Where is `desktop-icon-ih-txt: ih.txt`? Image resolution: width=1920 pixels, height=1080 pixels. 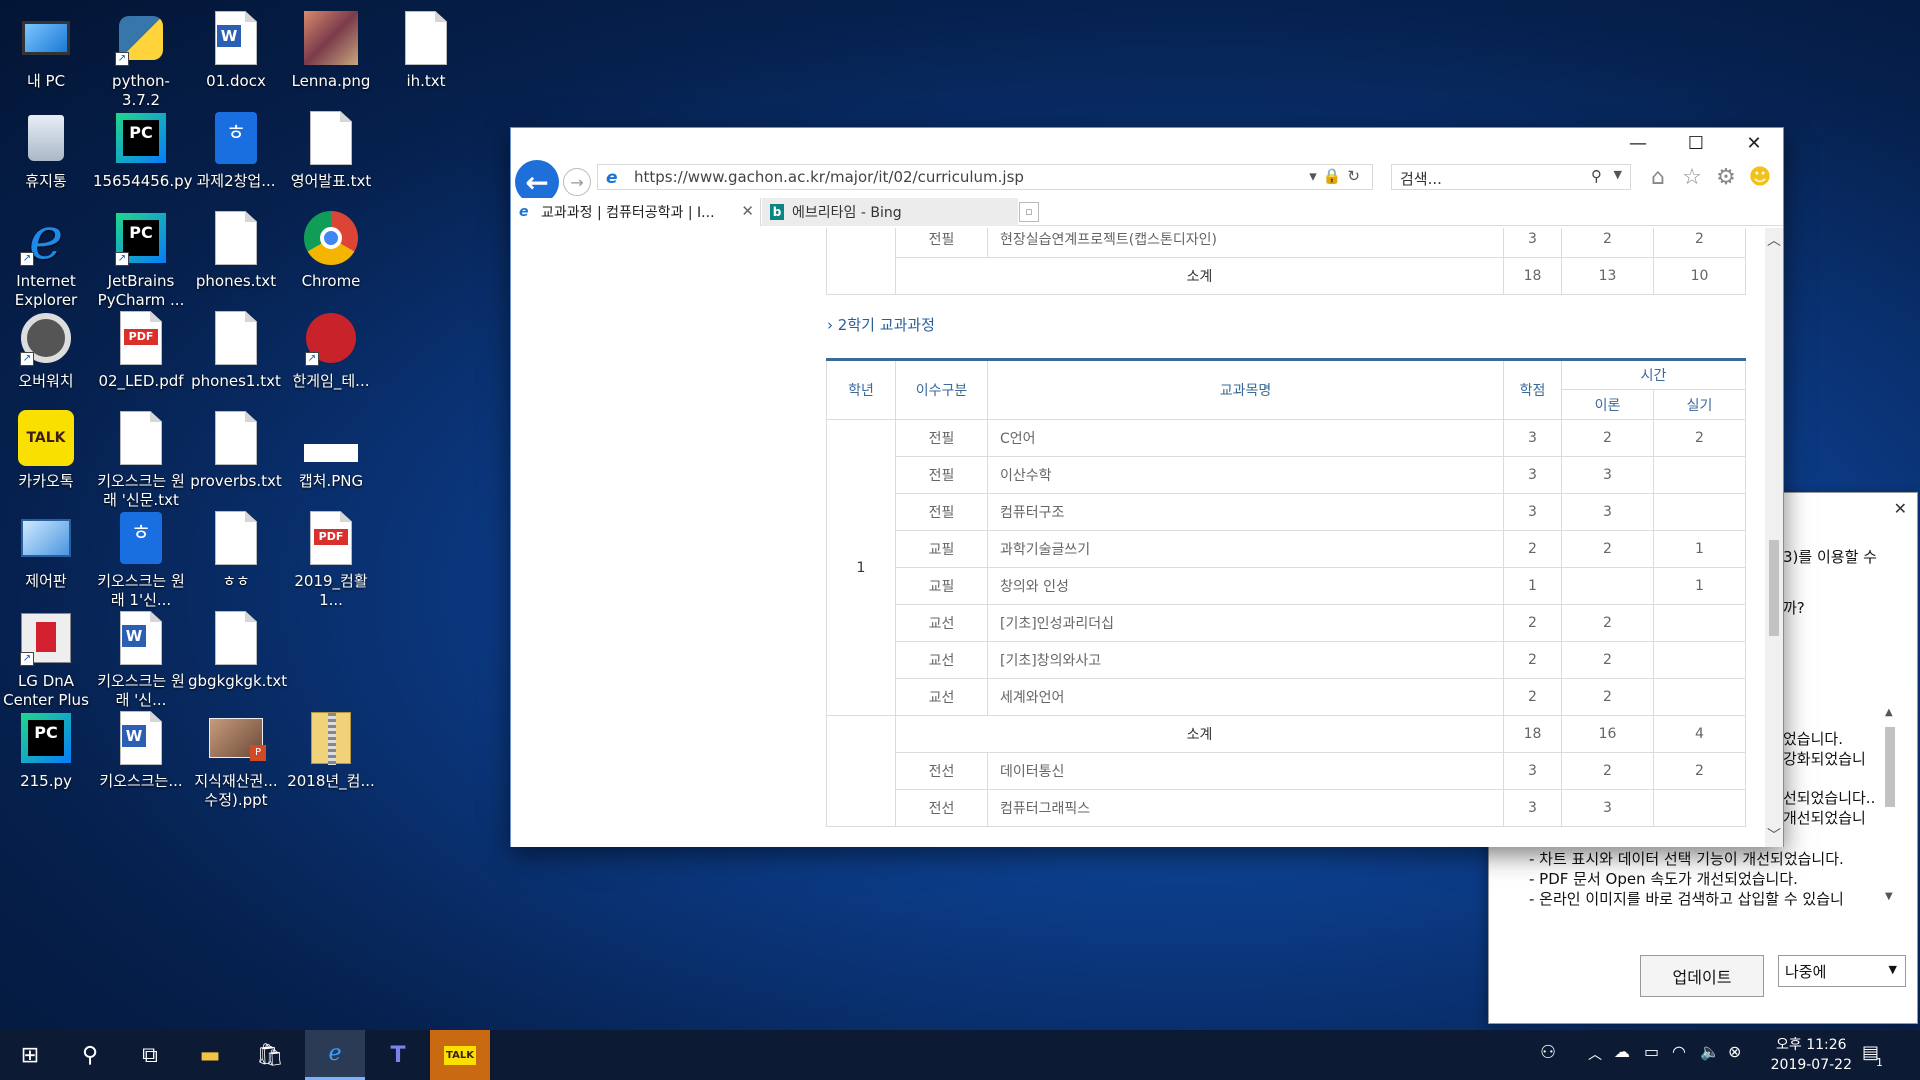 desktop-icon-ih-txt: ih.txt is located at coordinates (426, 60).